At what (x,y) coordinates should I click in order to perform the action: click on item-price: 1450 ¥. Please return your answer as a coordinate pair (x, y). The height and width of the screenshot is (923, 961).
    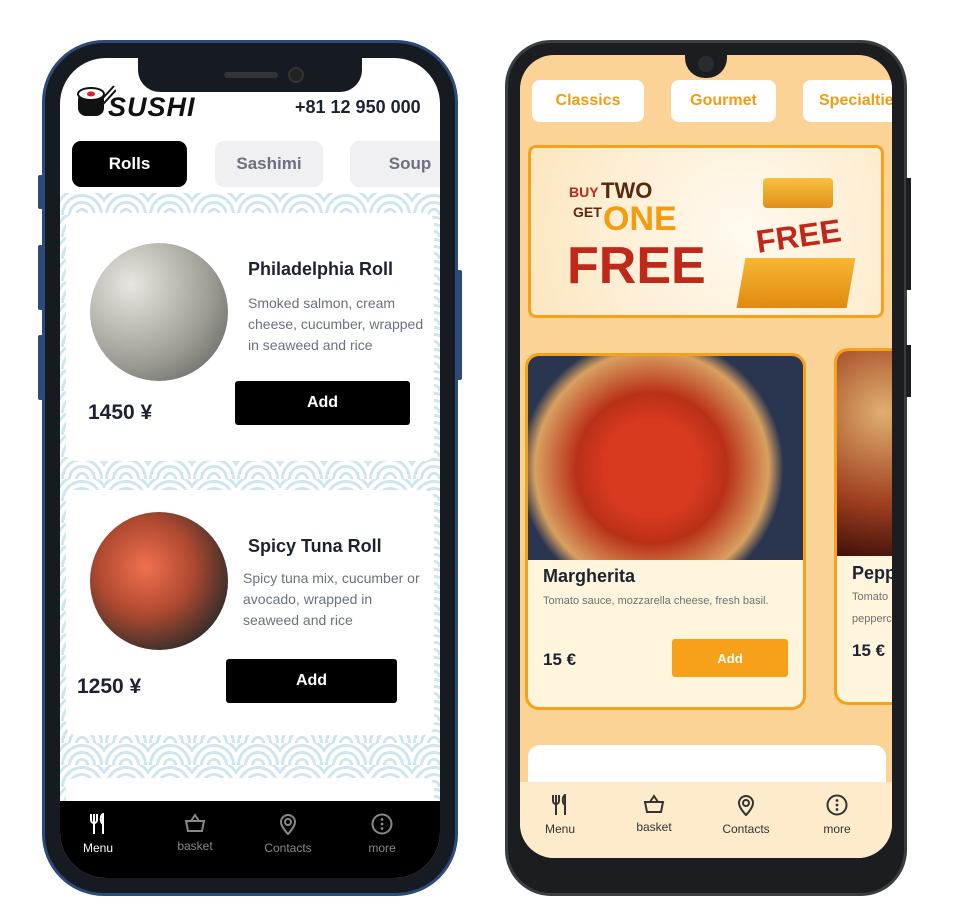
    Looking at the image, I should click on (120, 412).